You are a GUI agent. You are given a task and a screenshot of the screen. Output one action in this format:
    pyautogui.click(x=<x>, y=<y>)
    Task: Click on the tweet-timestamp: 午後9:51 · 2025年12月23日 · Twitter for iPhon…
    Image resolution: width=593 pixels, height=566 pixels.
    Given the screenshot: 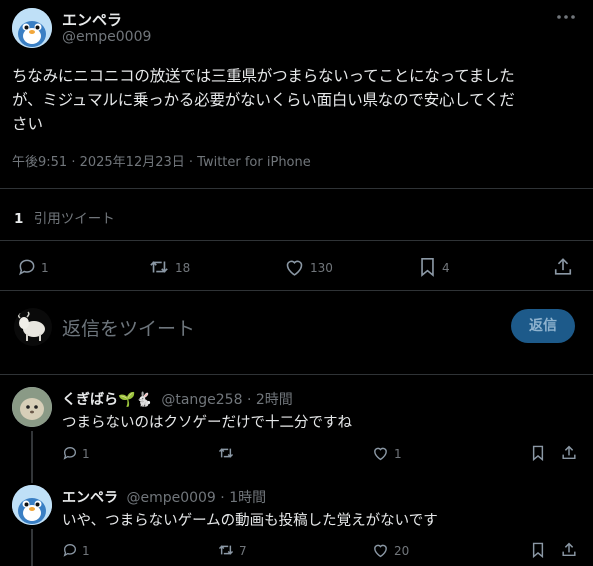 What is the action you would take?
    pyautogui.click(x=161, y=160)
    